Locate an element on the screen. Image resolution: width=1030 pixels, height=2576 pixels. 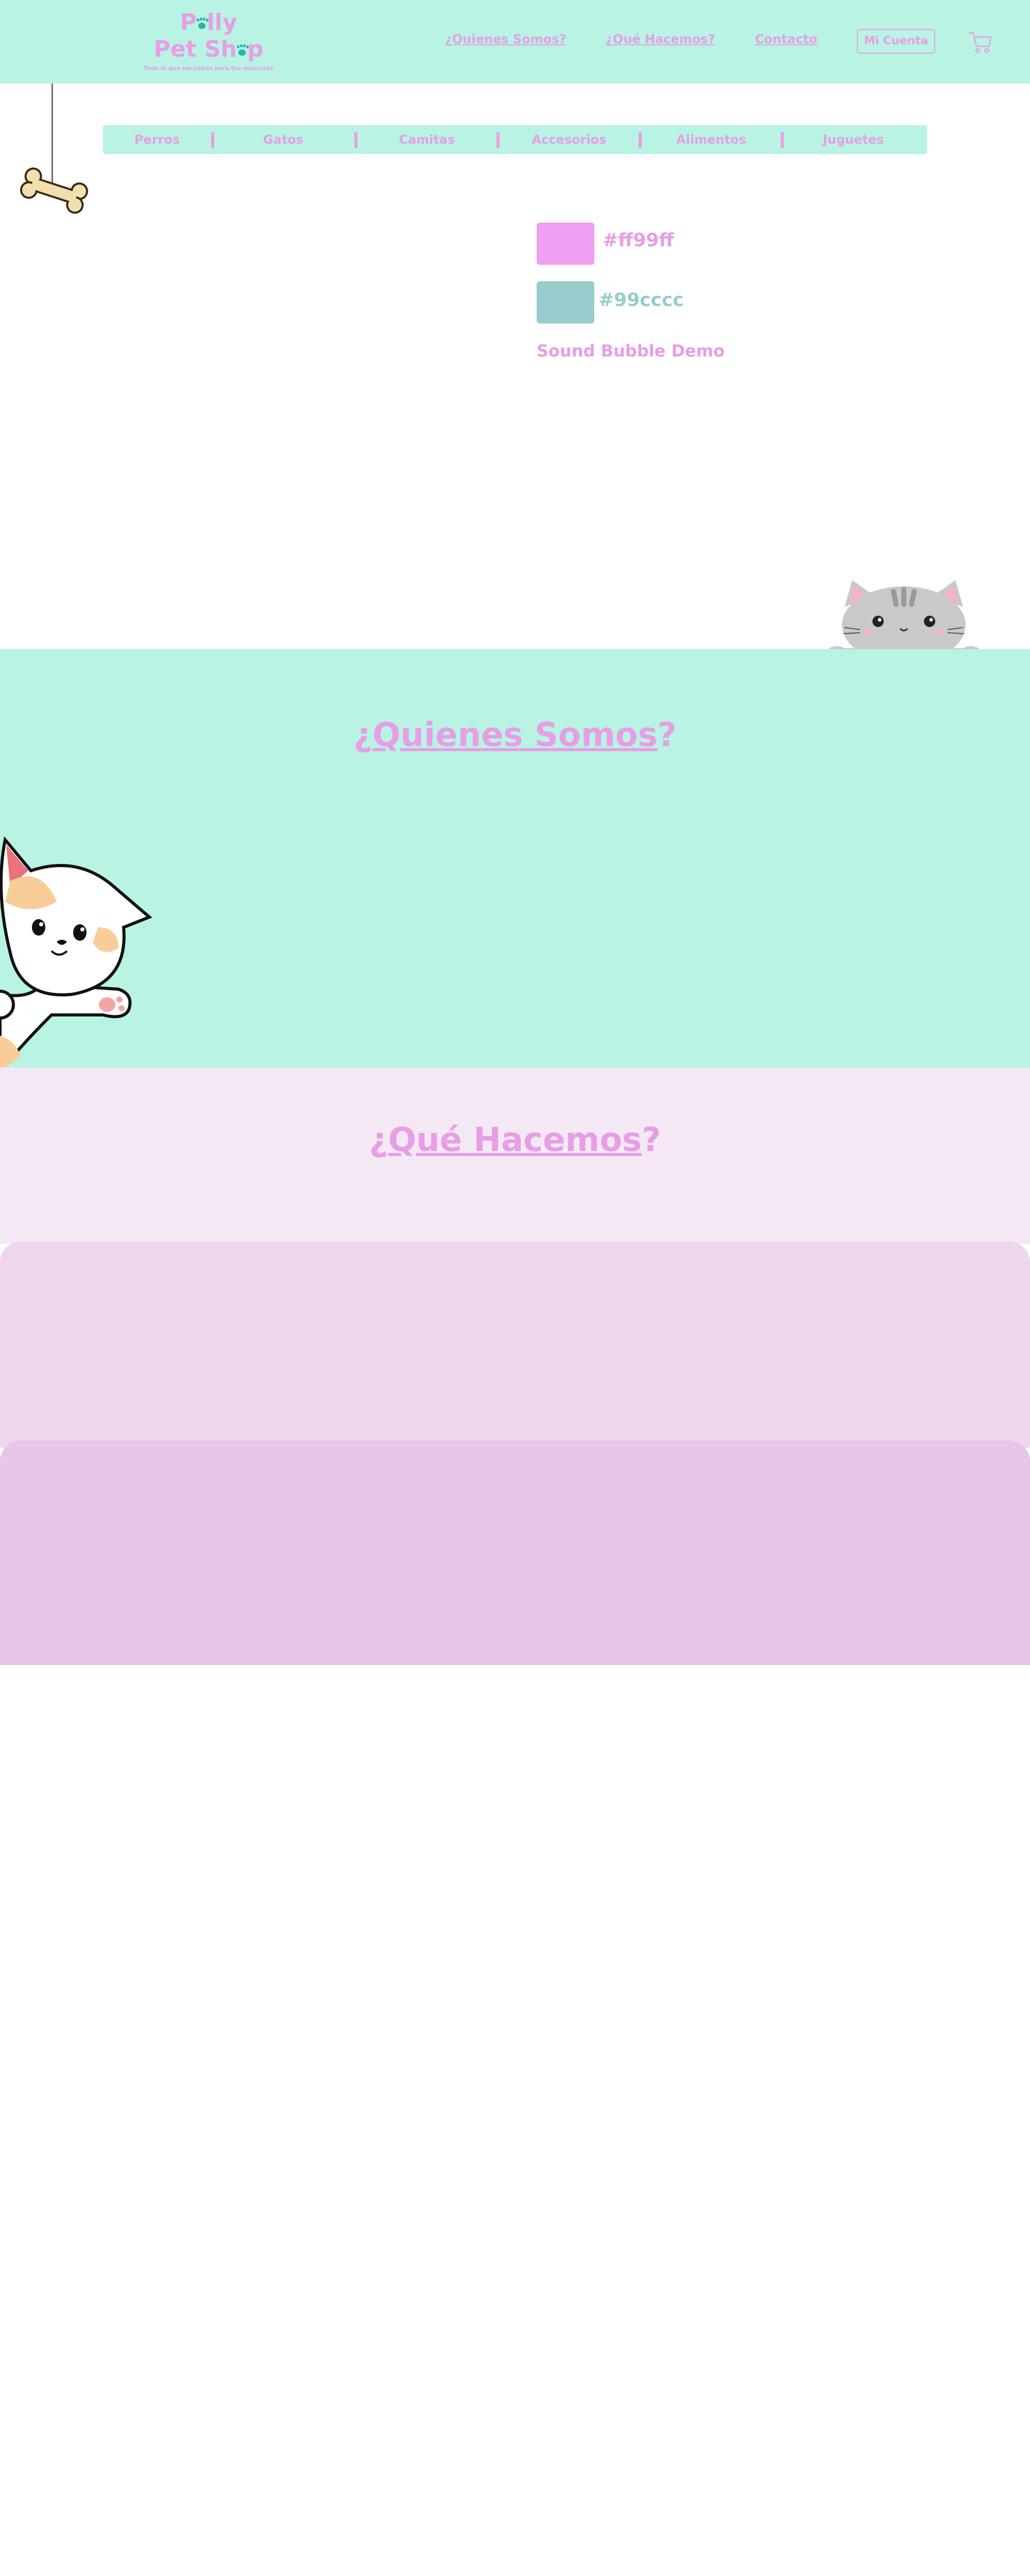
waving-cat-illustration is located at coordinates (76, 955).